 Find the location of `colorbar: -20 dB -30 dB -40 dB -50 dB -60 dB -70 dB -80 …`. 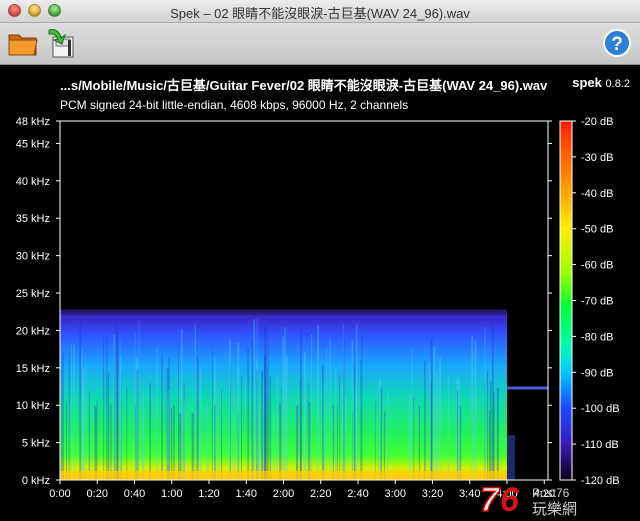

colorbar: -20 dB -30 dB -40 dB -50 dB -60 dB -70 dB -80 … is located at coordinates (589, 301).